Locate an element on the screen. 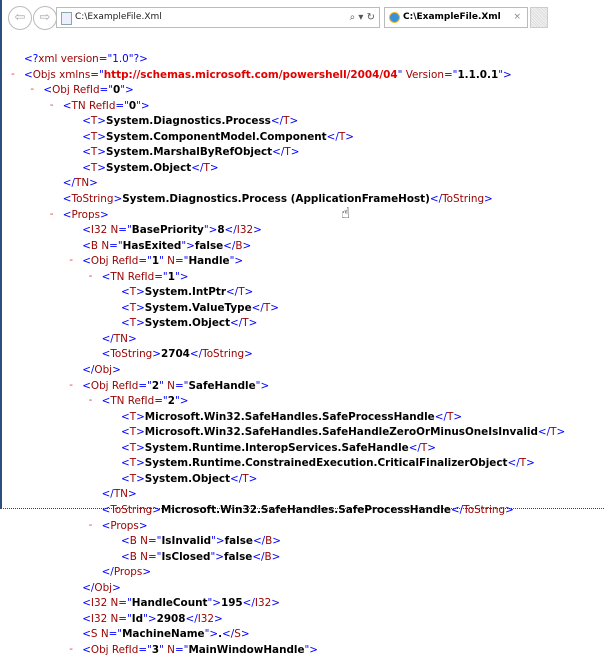 Image resolution: width=611 pixels, height=658 pixels. browser-tab: C:\ExampleFile.Xml × is located at coordinates (456, 17).